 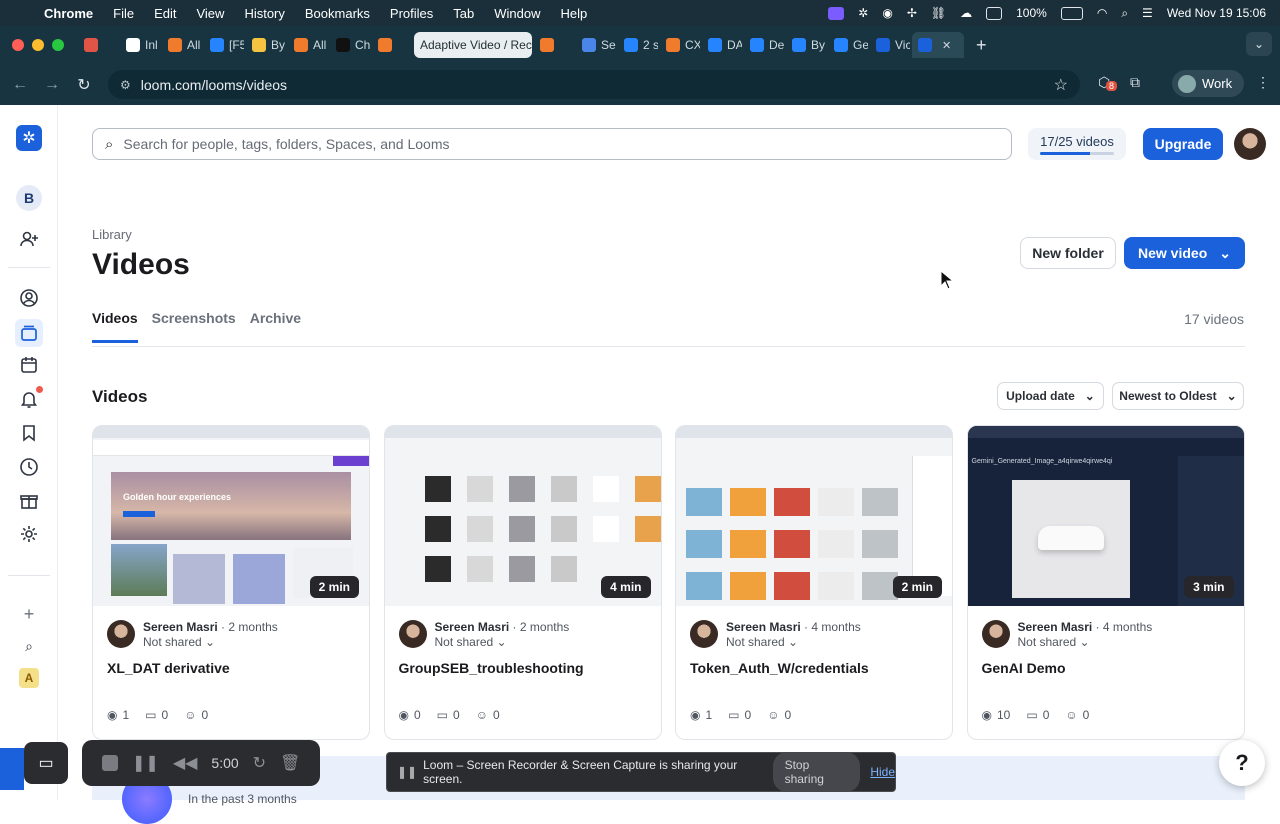 I want to click on new-tab-button: +, so click(x=981, y=45).